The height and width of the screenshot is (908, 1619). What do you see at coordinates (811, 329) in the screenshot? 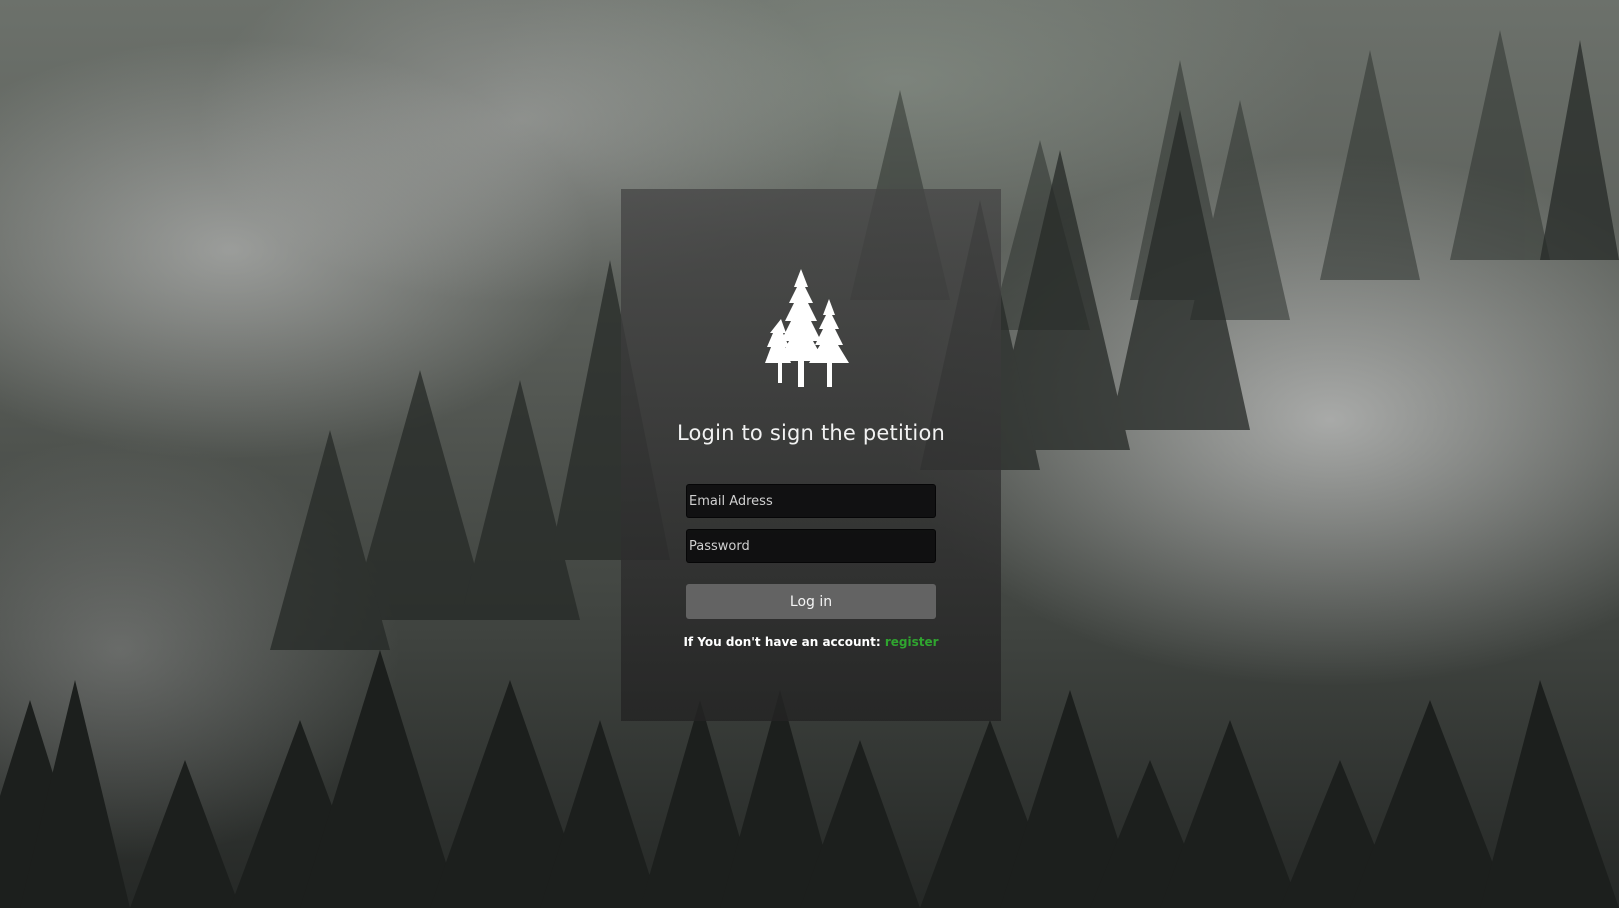
I see `pine-tree-icon` at bounding box center [811, 329].